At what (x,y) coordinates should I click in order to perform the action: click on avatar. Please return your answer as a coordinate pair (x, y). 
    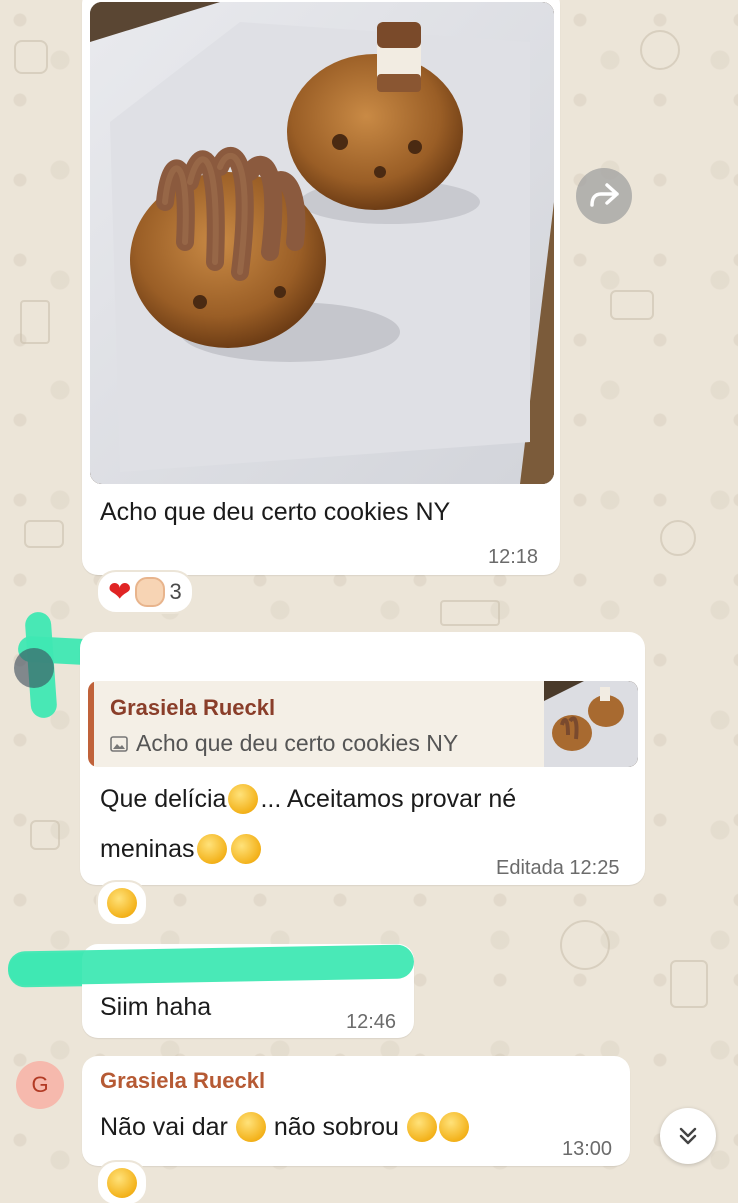
    Looking at the image, I should click on (34, 668).